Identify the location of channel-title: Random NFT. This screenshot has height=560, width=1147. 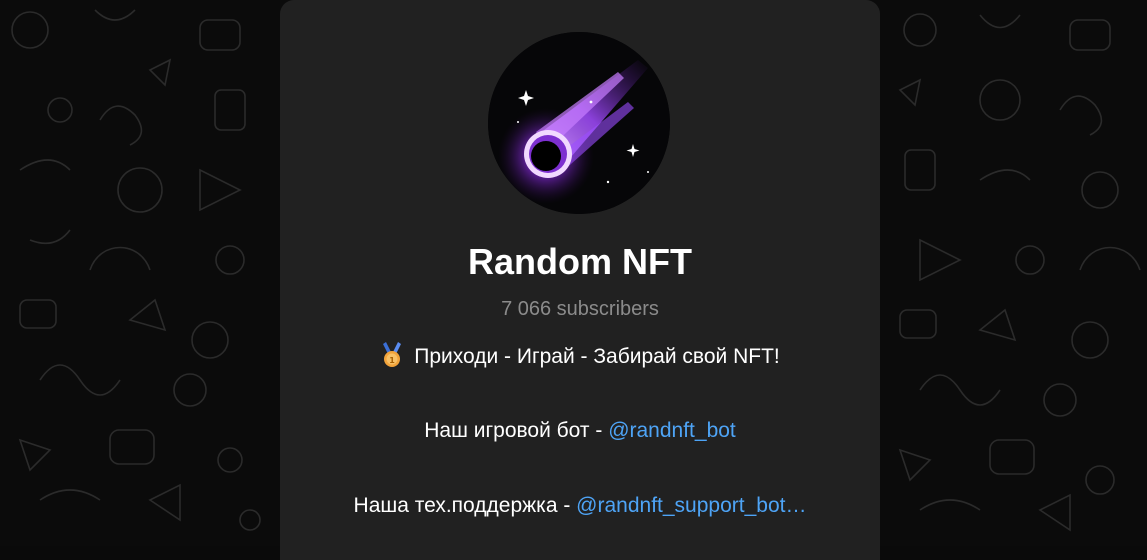
(580, 261).